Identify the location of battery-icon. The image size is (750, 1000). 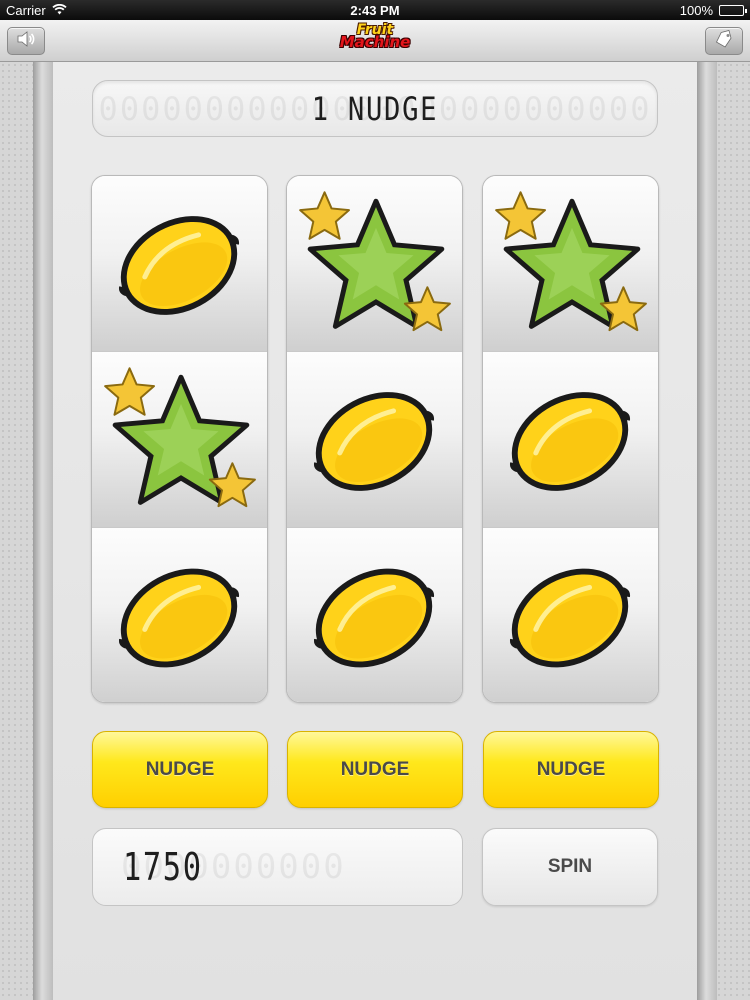
(733, 10).